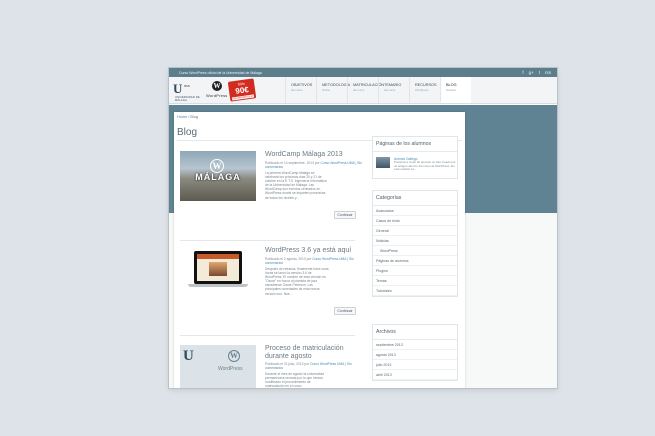 This screenshot has height=436, width=655. Describe the element at coordinates (415, 261) in the screenshot. I see `category-link: Páginas de alumnos` at that location.